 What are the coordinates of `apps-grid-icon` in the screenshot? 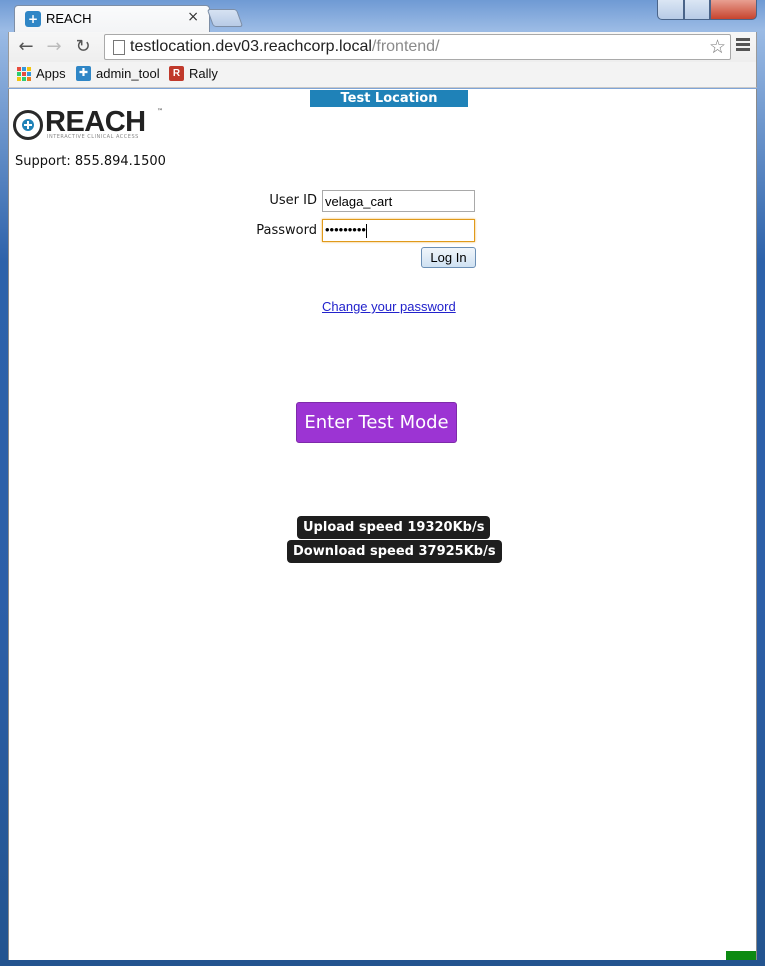 It's located at (24, 73).